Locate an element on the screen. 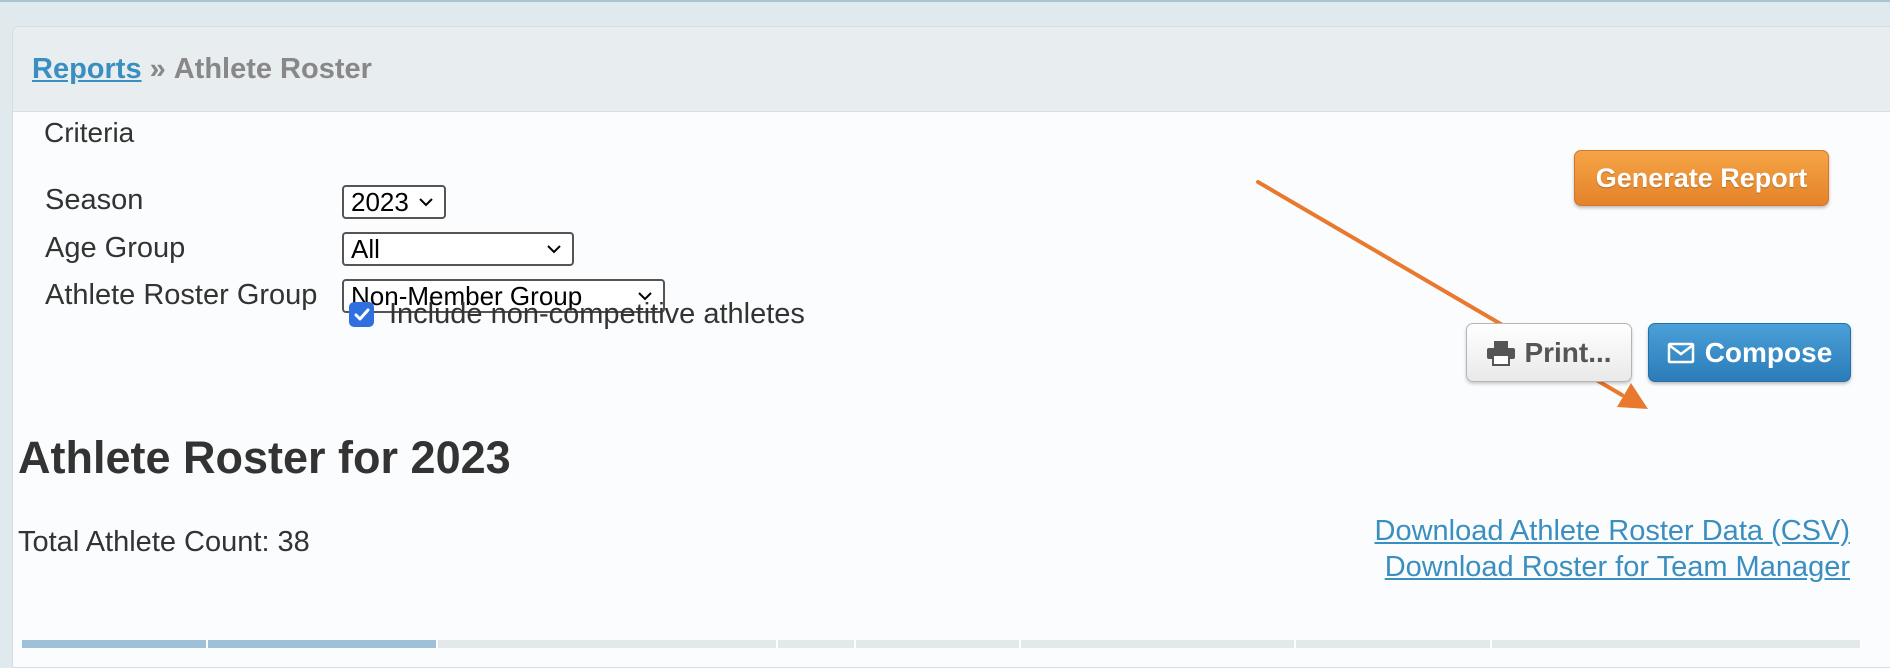 This screenshot has height=668, width=1890. download-csv-link: Download Athlete Roster Data (CSV) is located at coordinates (1613, 531).